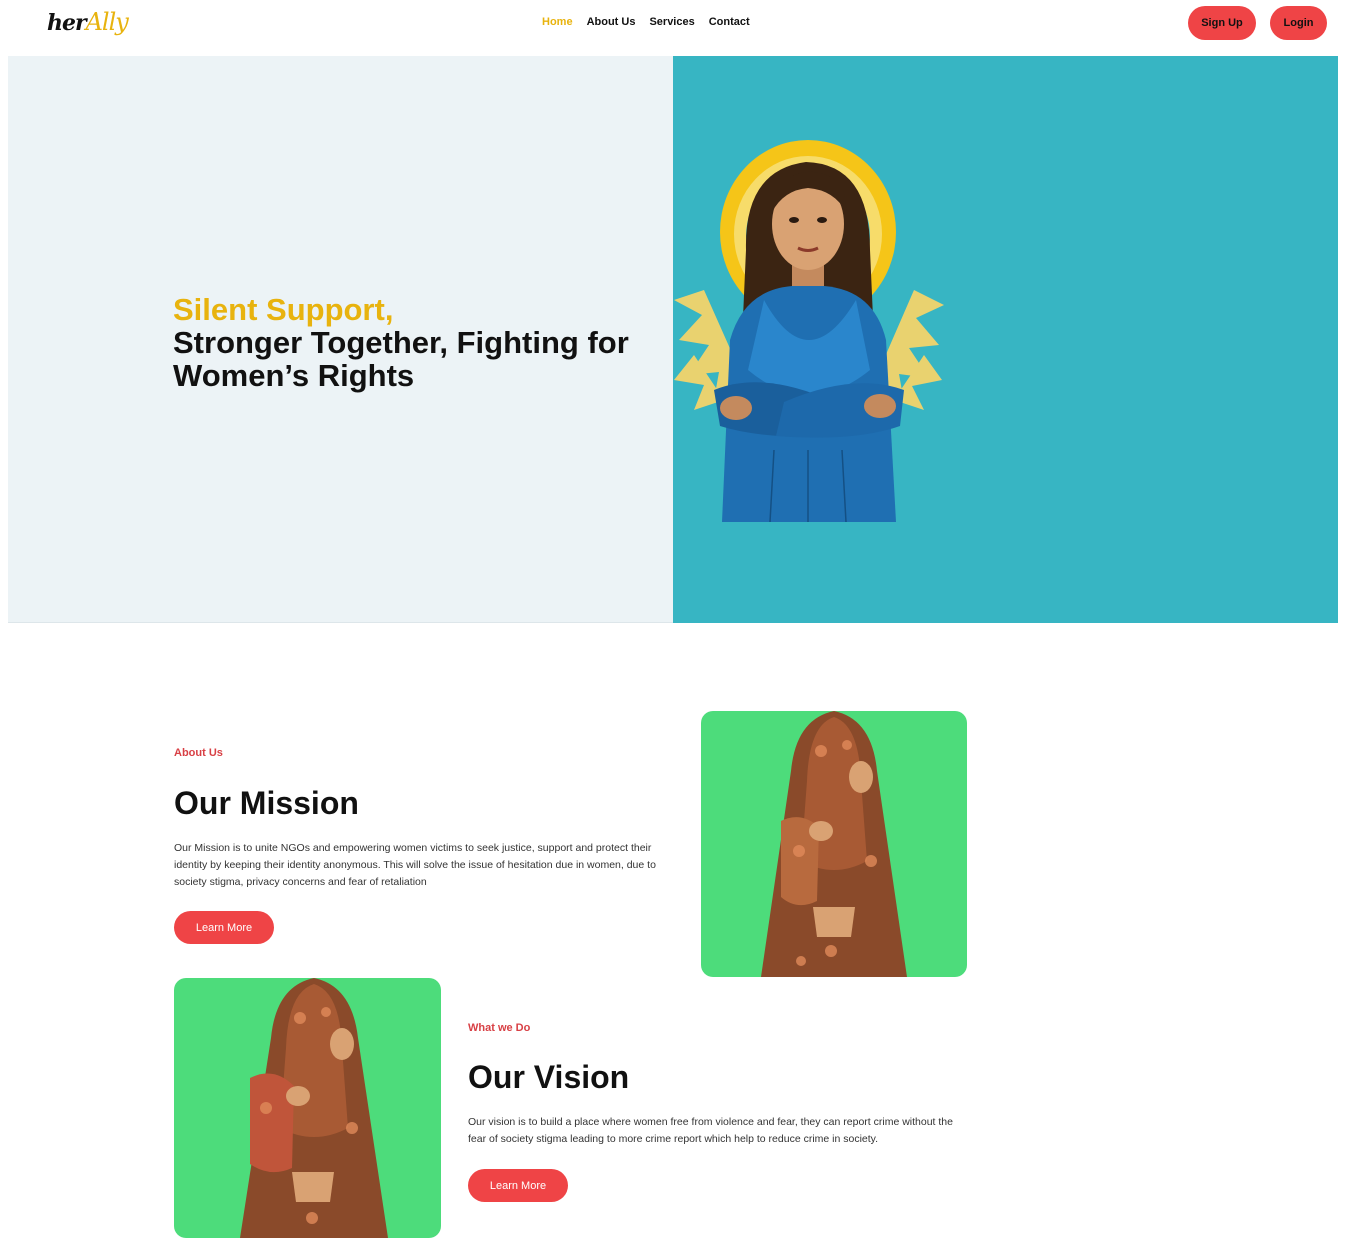 The height and width of the screenshot is (1238, 1346). I want to click on mission-image-card, so click(834, 844).